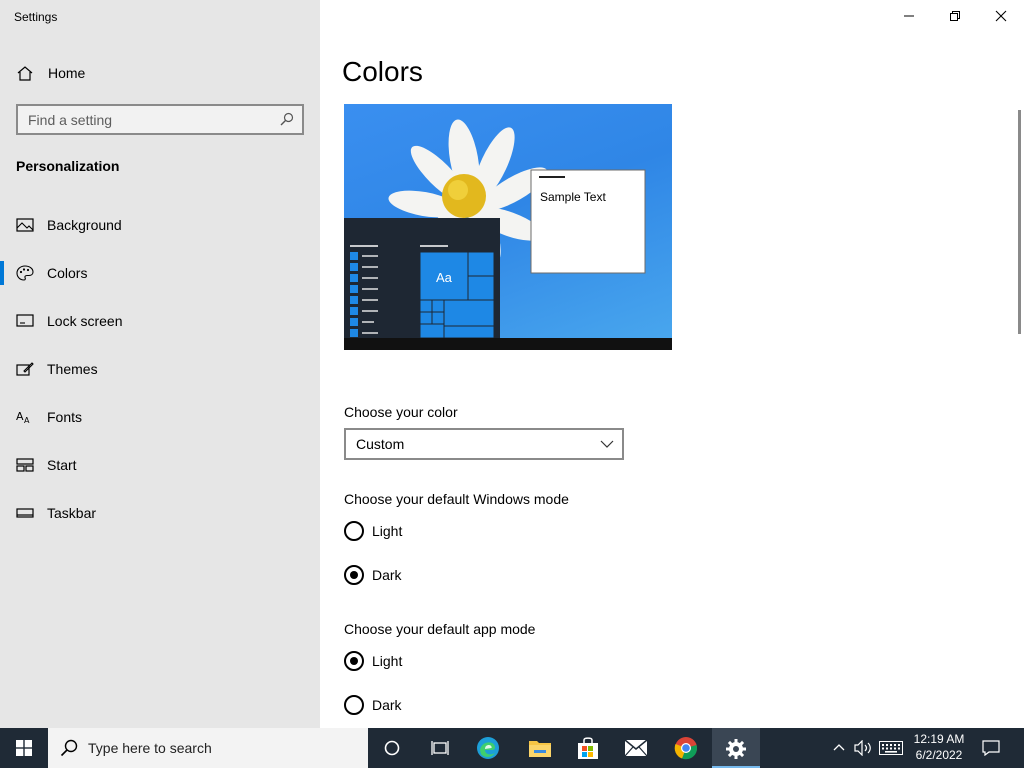 This screenshot has height=768, width=1024. I want to click on minimize-button, so click(909, 16).